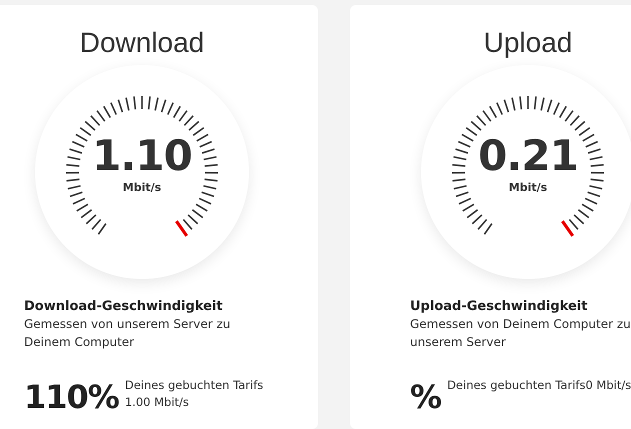 The height and width of the screenshot is (429, 631). Describe the element at coordinates (528, 156) in the screenshot. I see `speed-value: 0.21` at that location.